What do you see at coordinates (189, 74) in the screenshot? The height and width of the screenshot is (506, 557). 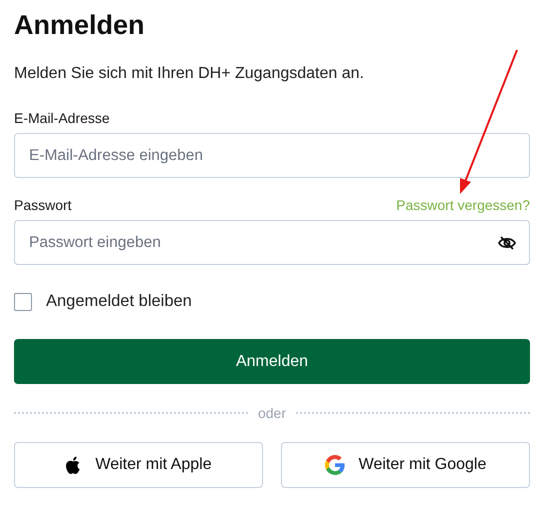 I see `subtitle: Melden Sie sich mit Ihren DH+ Zugangsdaten an.` at bounding box center [189, 74].